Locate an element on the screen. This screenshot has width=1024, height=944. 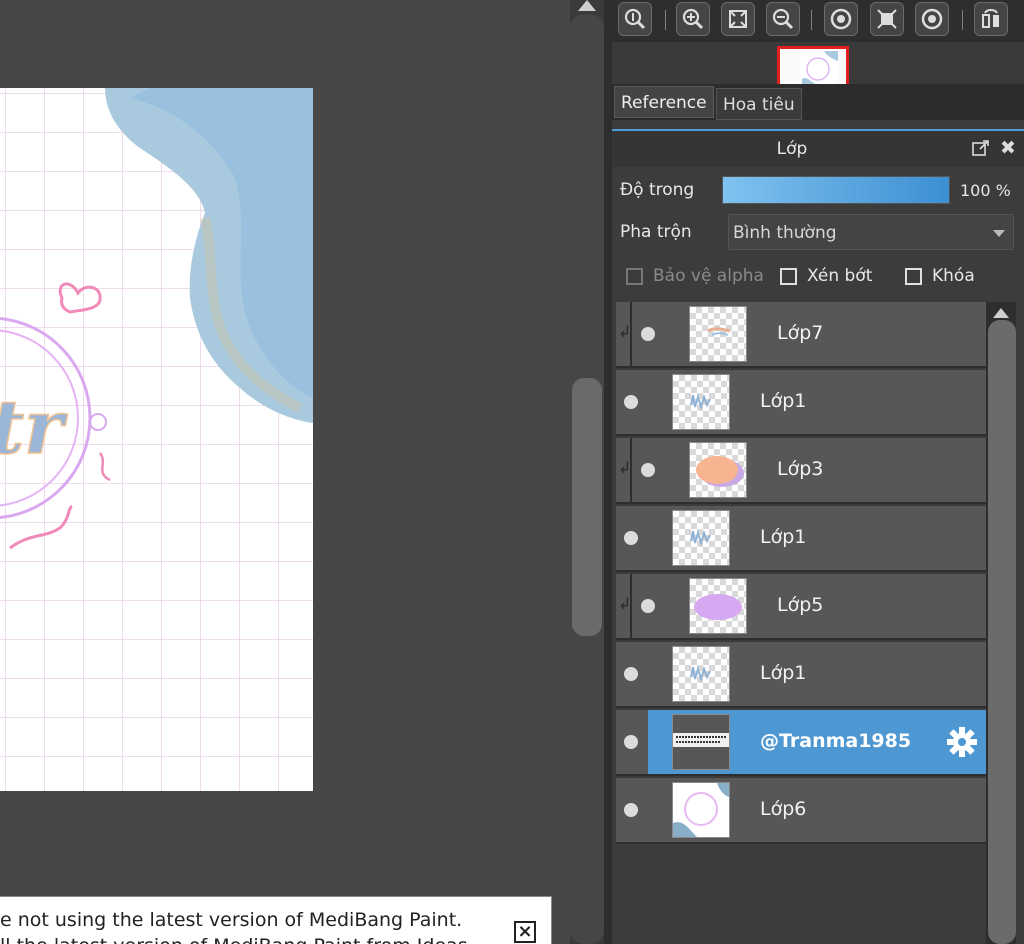
layer-panel-header: Lớp ✖ is located at coordinates (818, 149).